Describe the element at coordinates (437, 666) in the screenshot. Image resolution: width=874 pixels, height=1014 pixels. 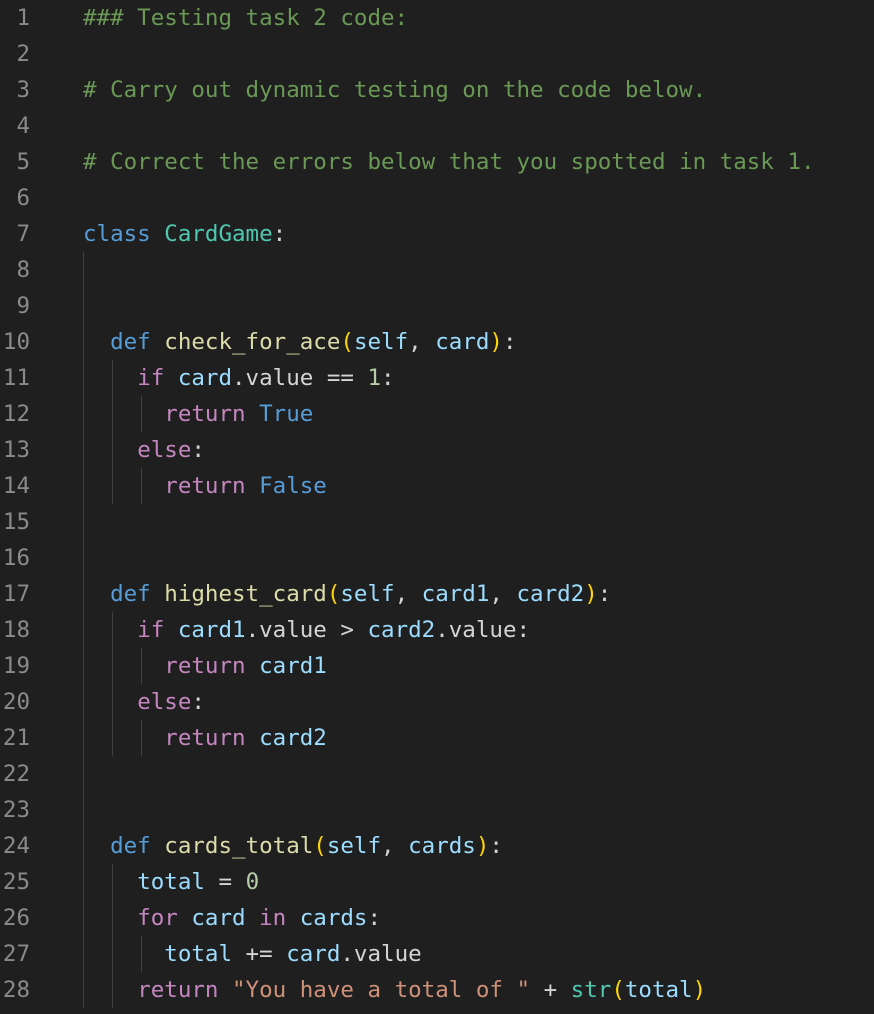
I see `code-line: 19 return card1` at that location.